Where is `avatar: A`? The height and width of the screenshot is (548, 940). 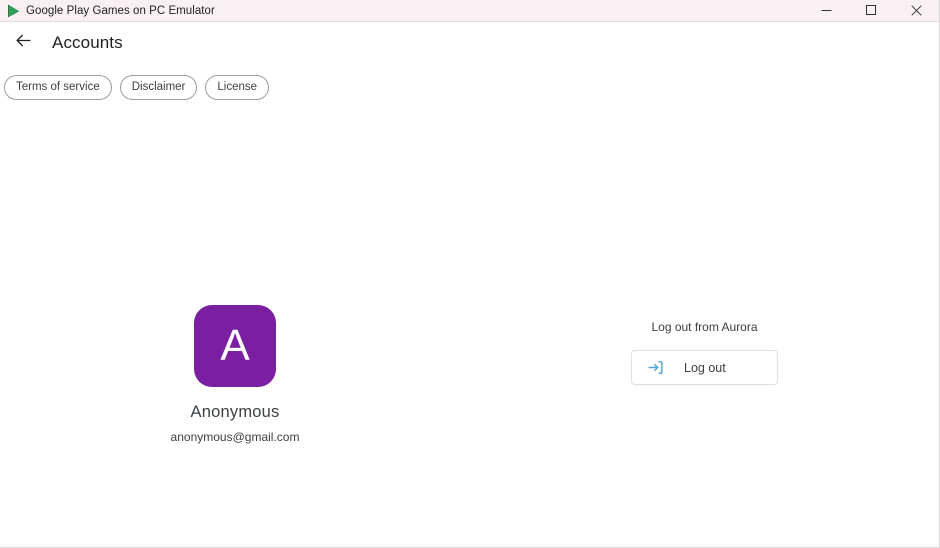 avatar: A is located at coordinates (235, 346).